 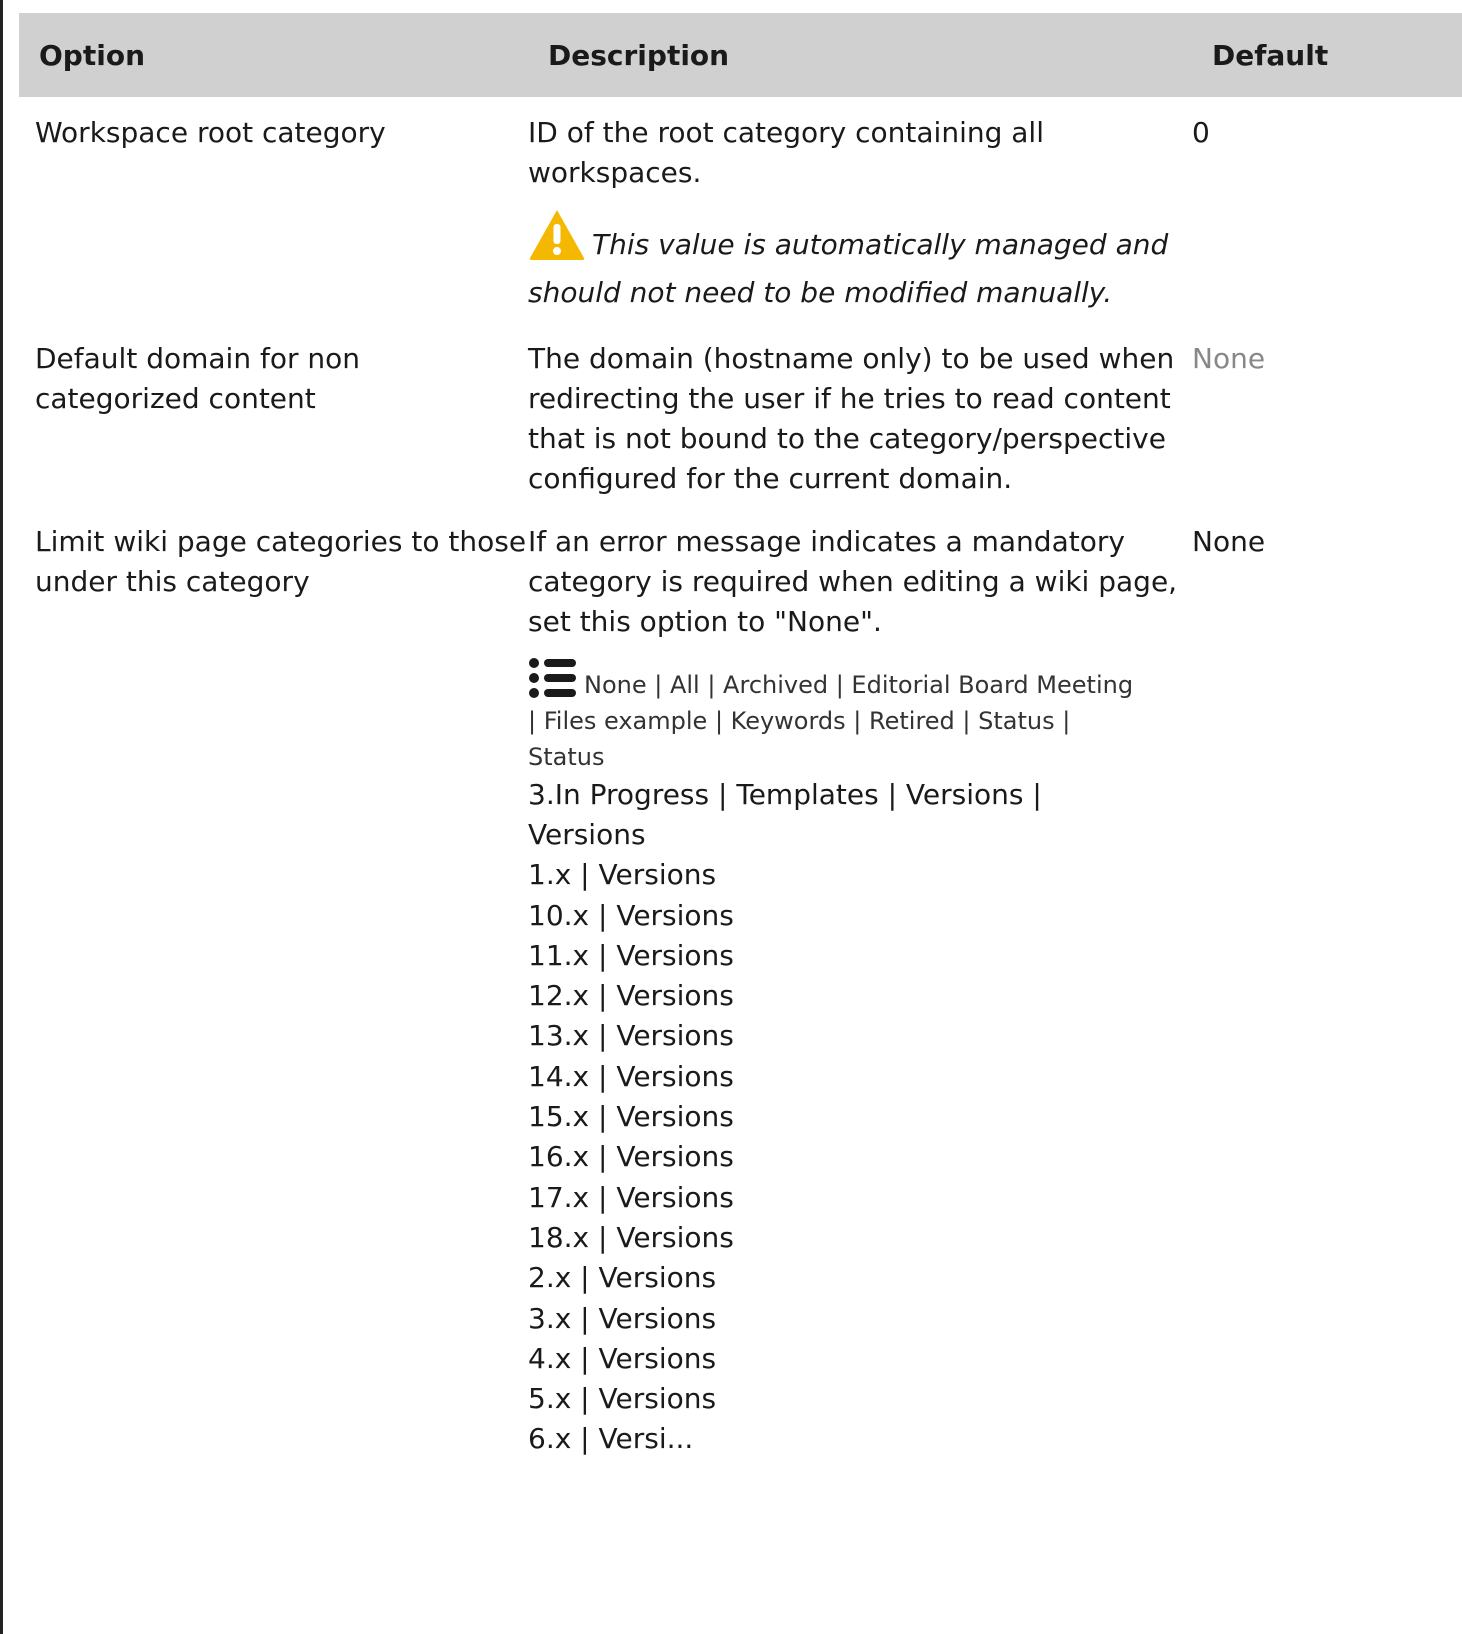 I want to click on list-item: 15.x | Versions, so click(x=631, y=1117).